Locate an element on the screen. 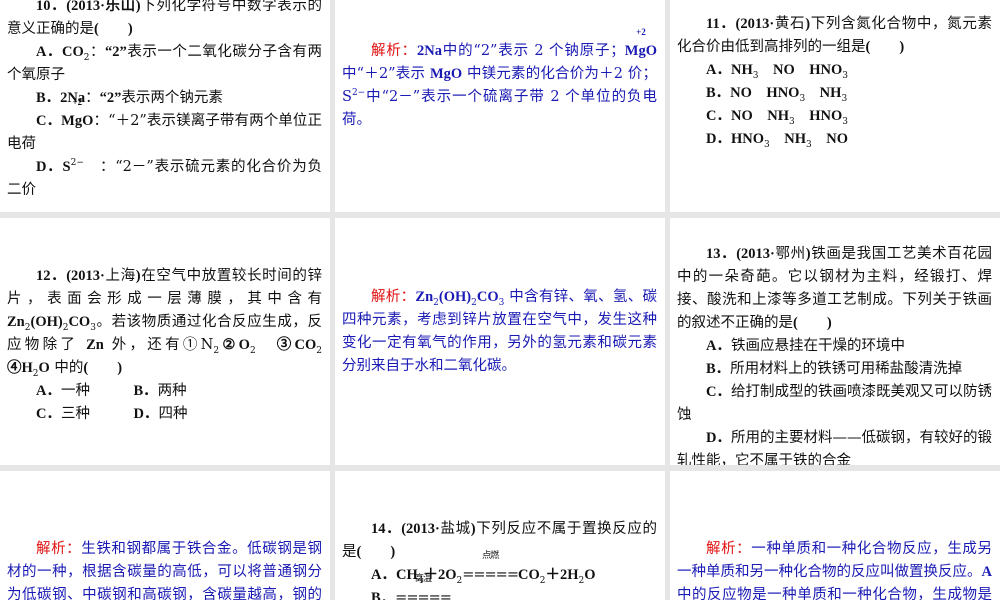  text-segment: 鄂州 is located at coordinates (790, 254).